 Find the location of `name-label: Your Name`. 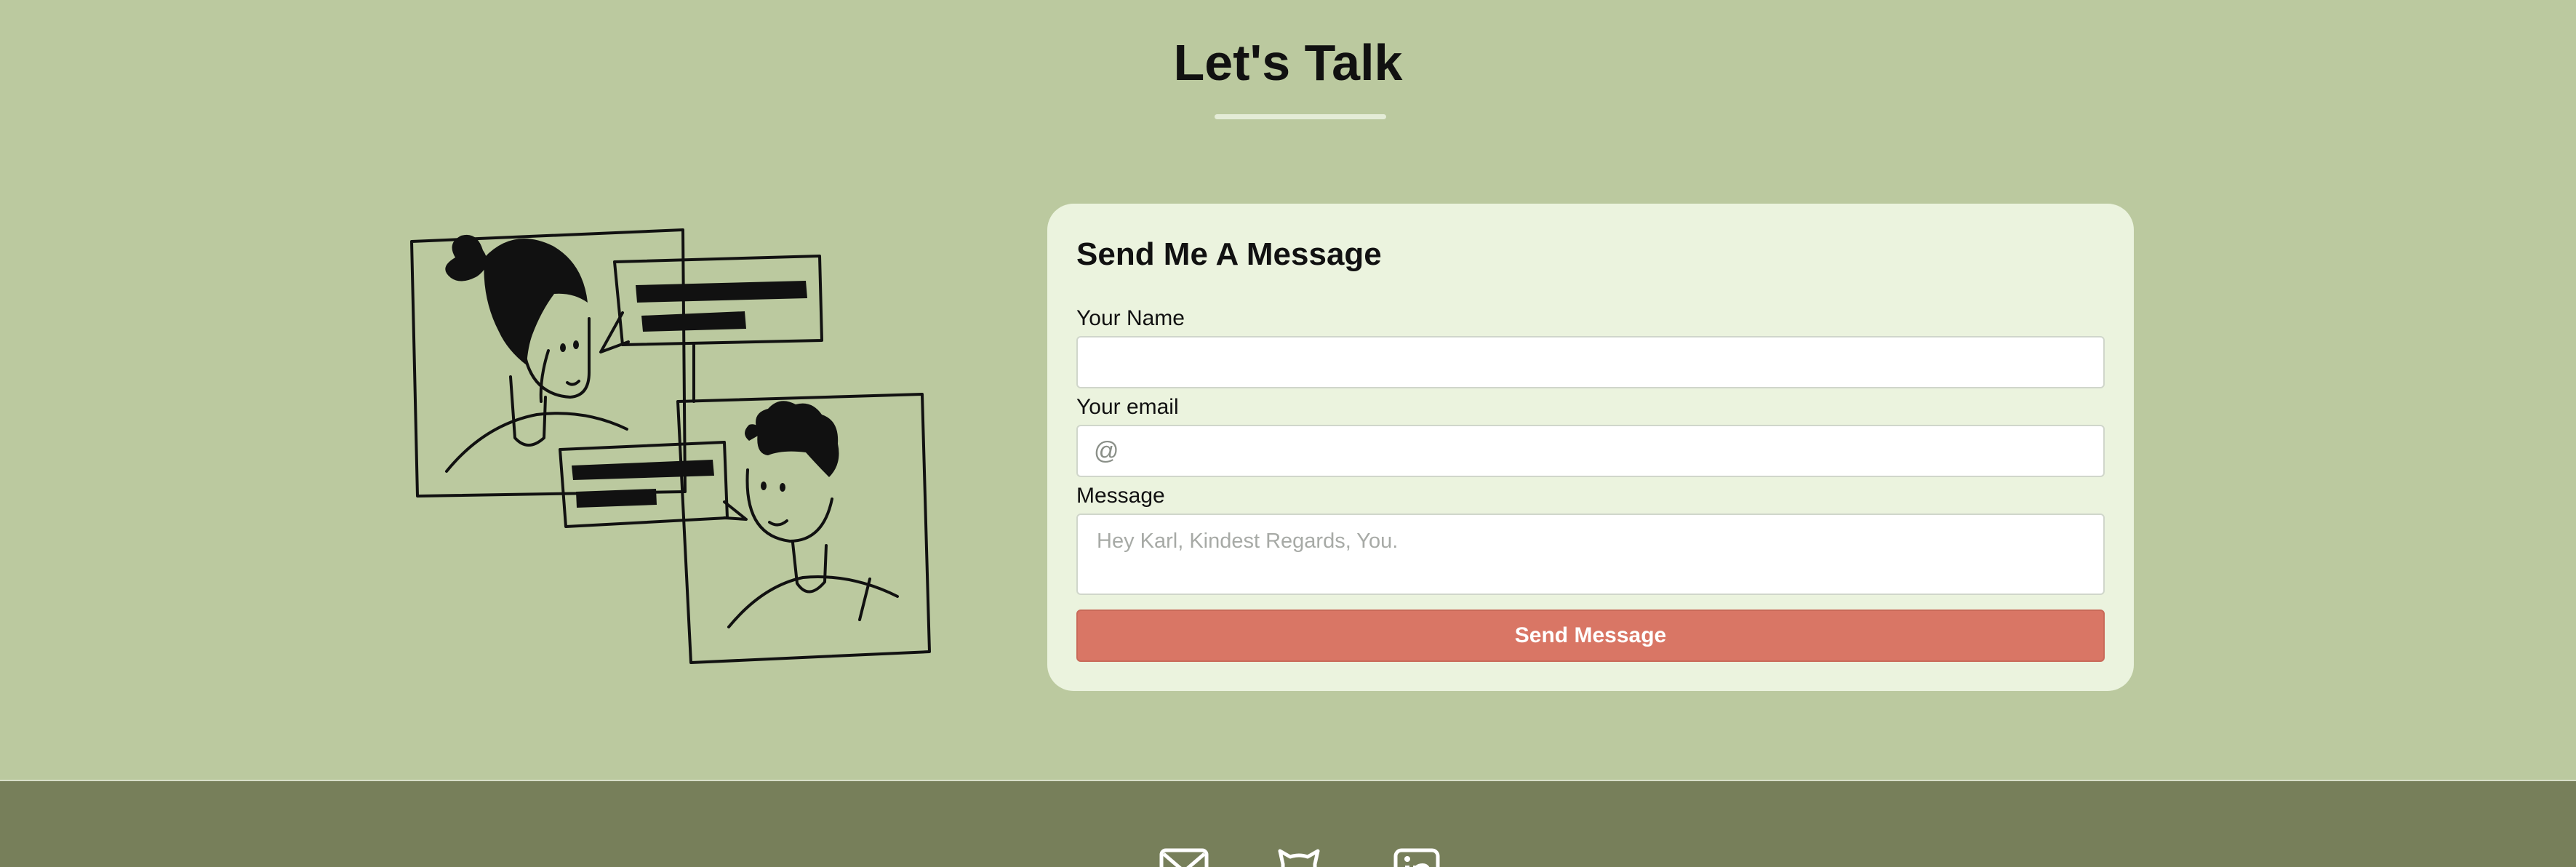

name-label: Your Name is located at coordinates (1130, 318).